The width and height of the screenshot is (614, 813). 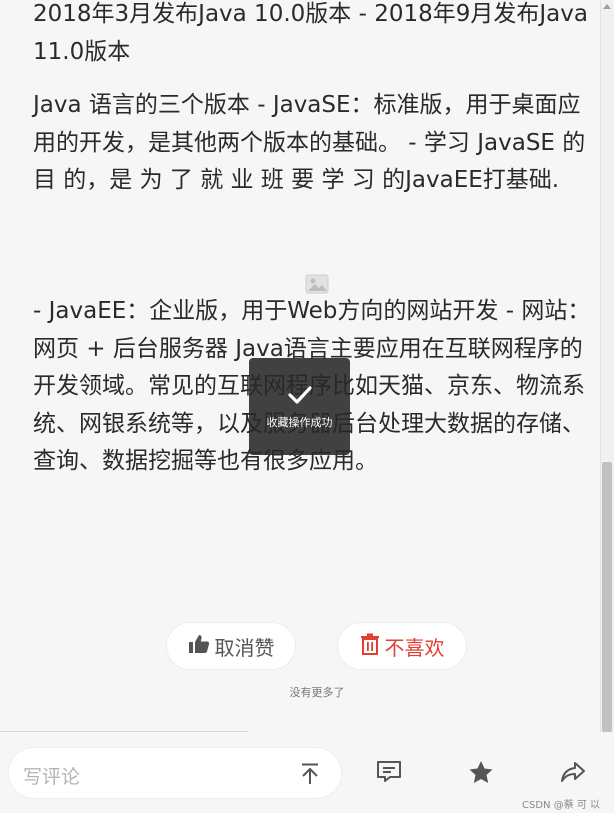 What do you see at coordinates (124, 731) in the screenshot?
I see `bottom-divider` at bounding box center [124, 731].